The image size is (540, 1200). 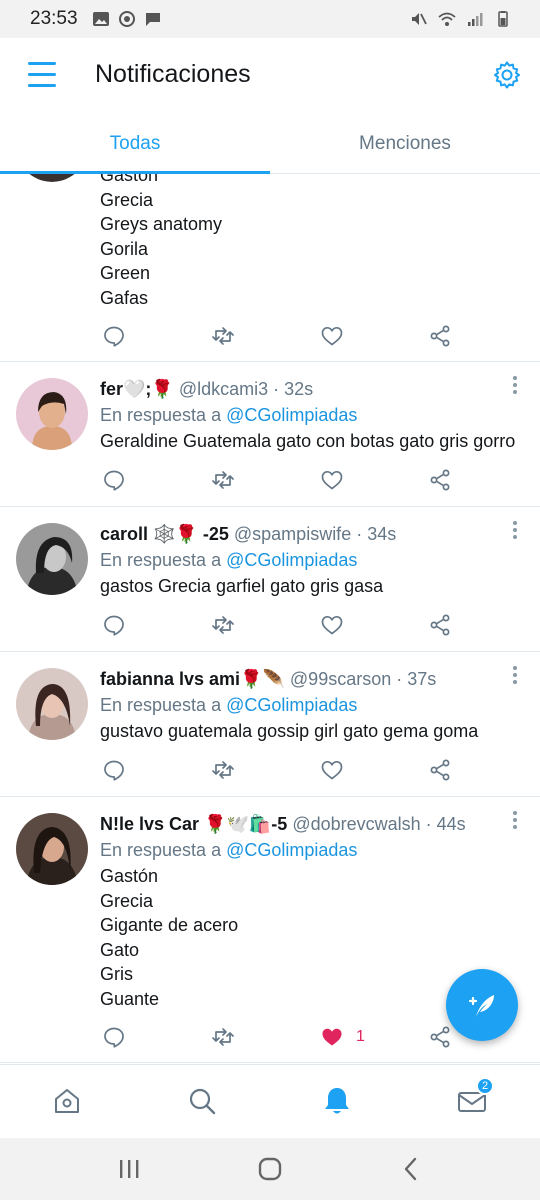 I want to click on compose-tweet-icon, so click(x=481, y=1006).